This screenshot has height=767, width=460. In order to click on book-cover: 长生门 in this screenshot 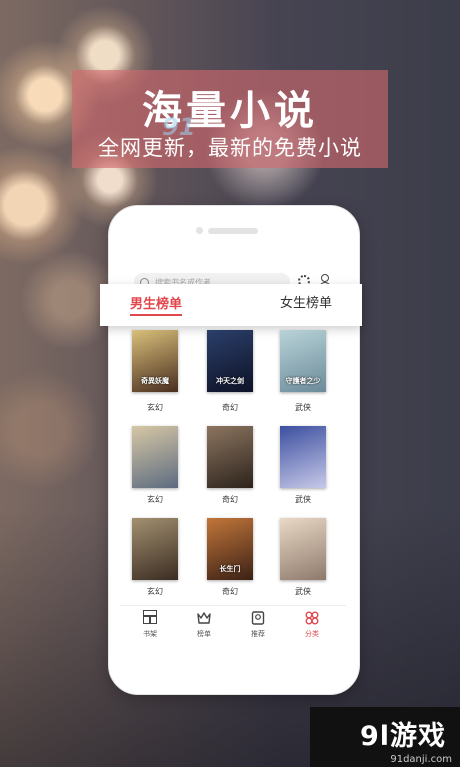, I will do `click(230, 549)`.